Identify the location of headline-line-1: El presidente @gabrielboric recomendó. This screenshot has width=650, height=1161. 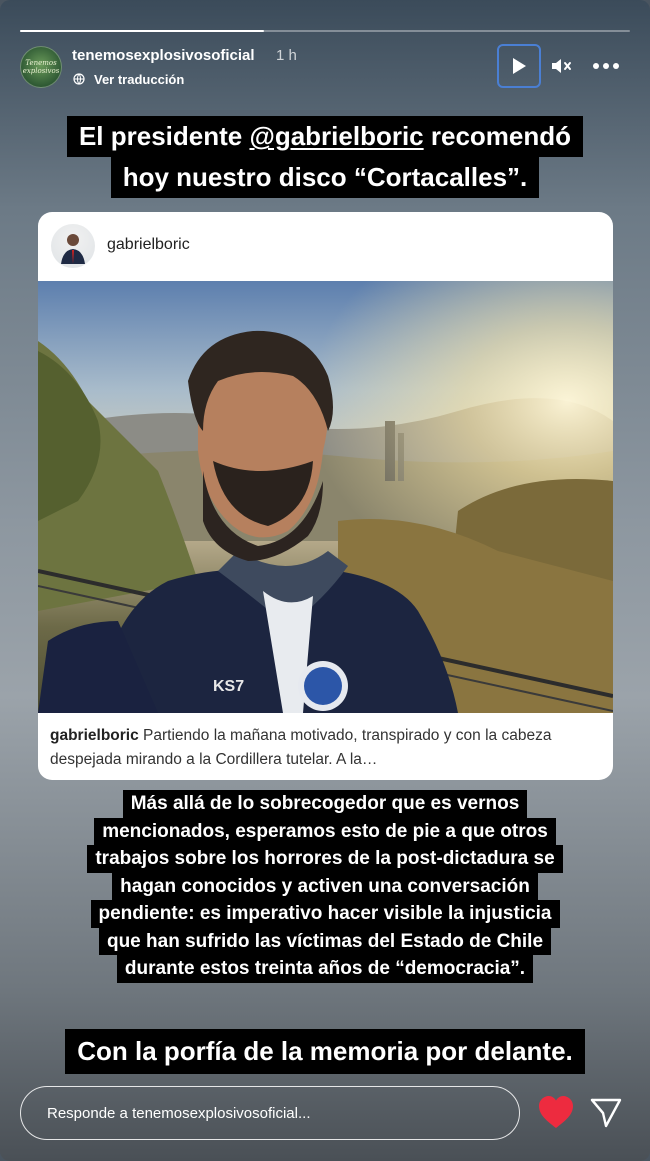
(325, 136).